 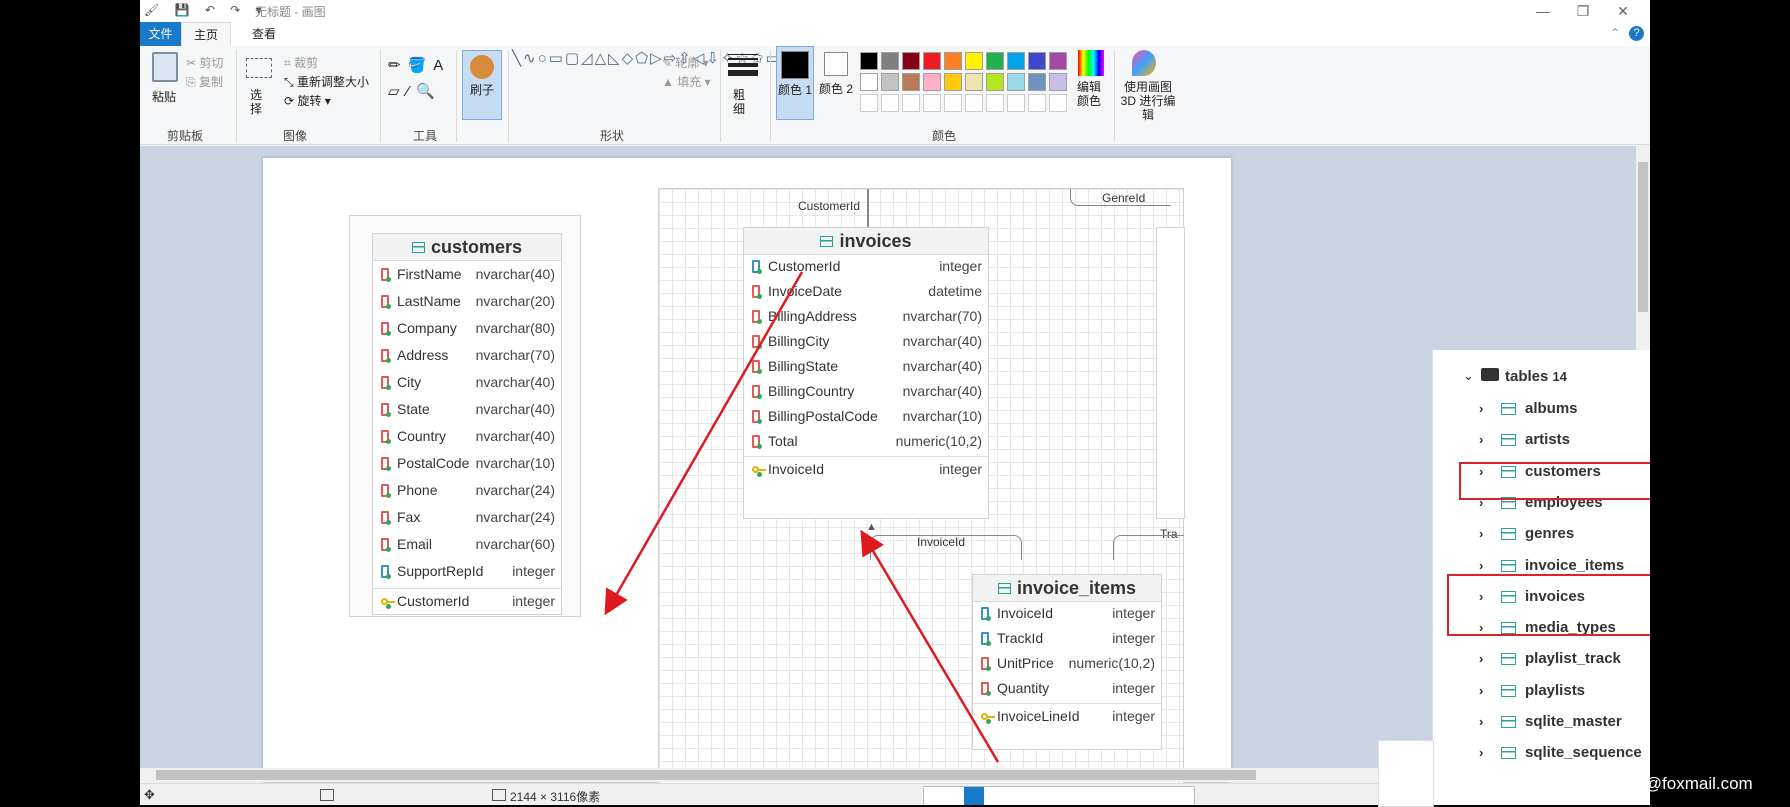 I want to click on copy-button: ⎘ 复制, so click(x=204, y=81).